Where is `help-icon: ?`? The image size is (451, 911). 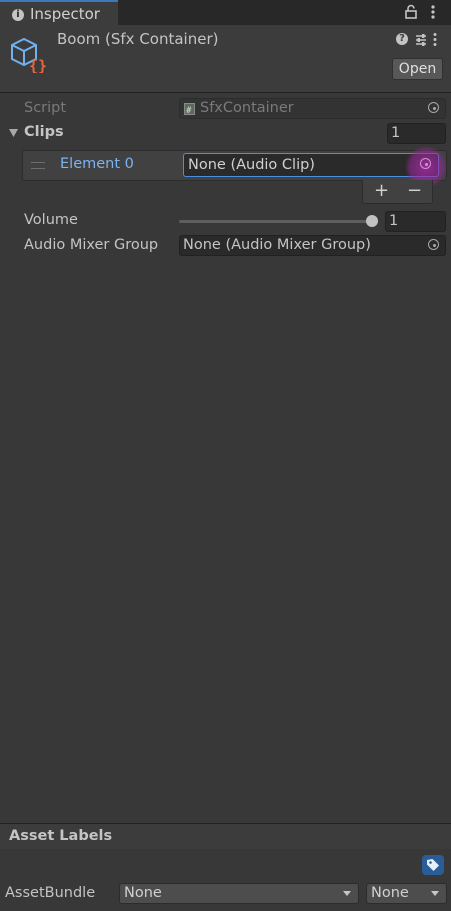 help-icon: ? is located at coordinates (402, 39).